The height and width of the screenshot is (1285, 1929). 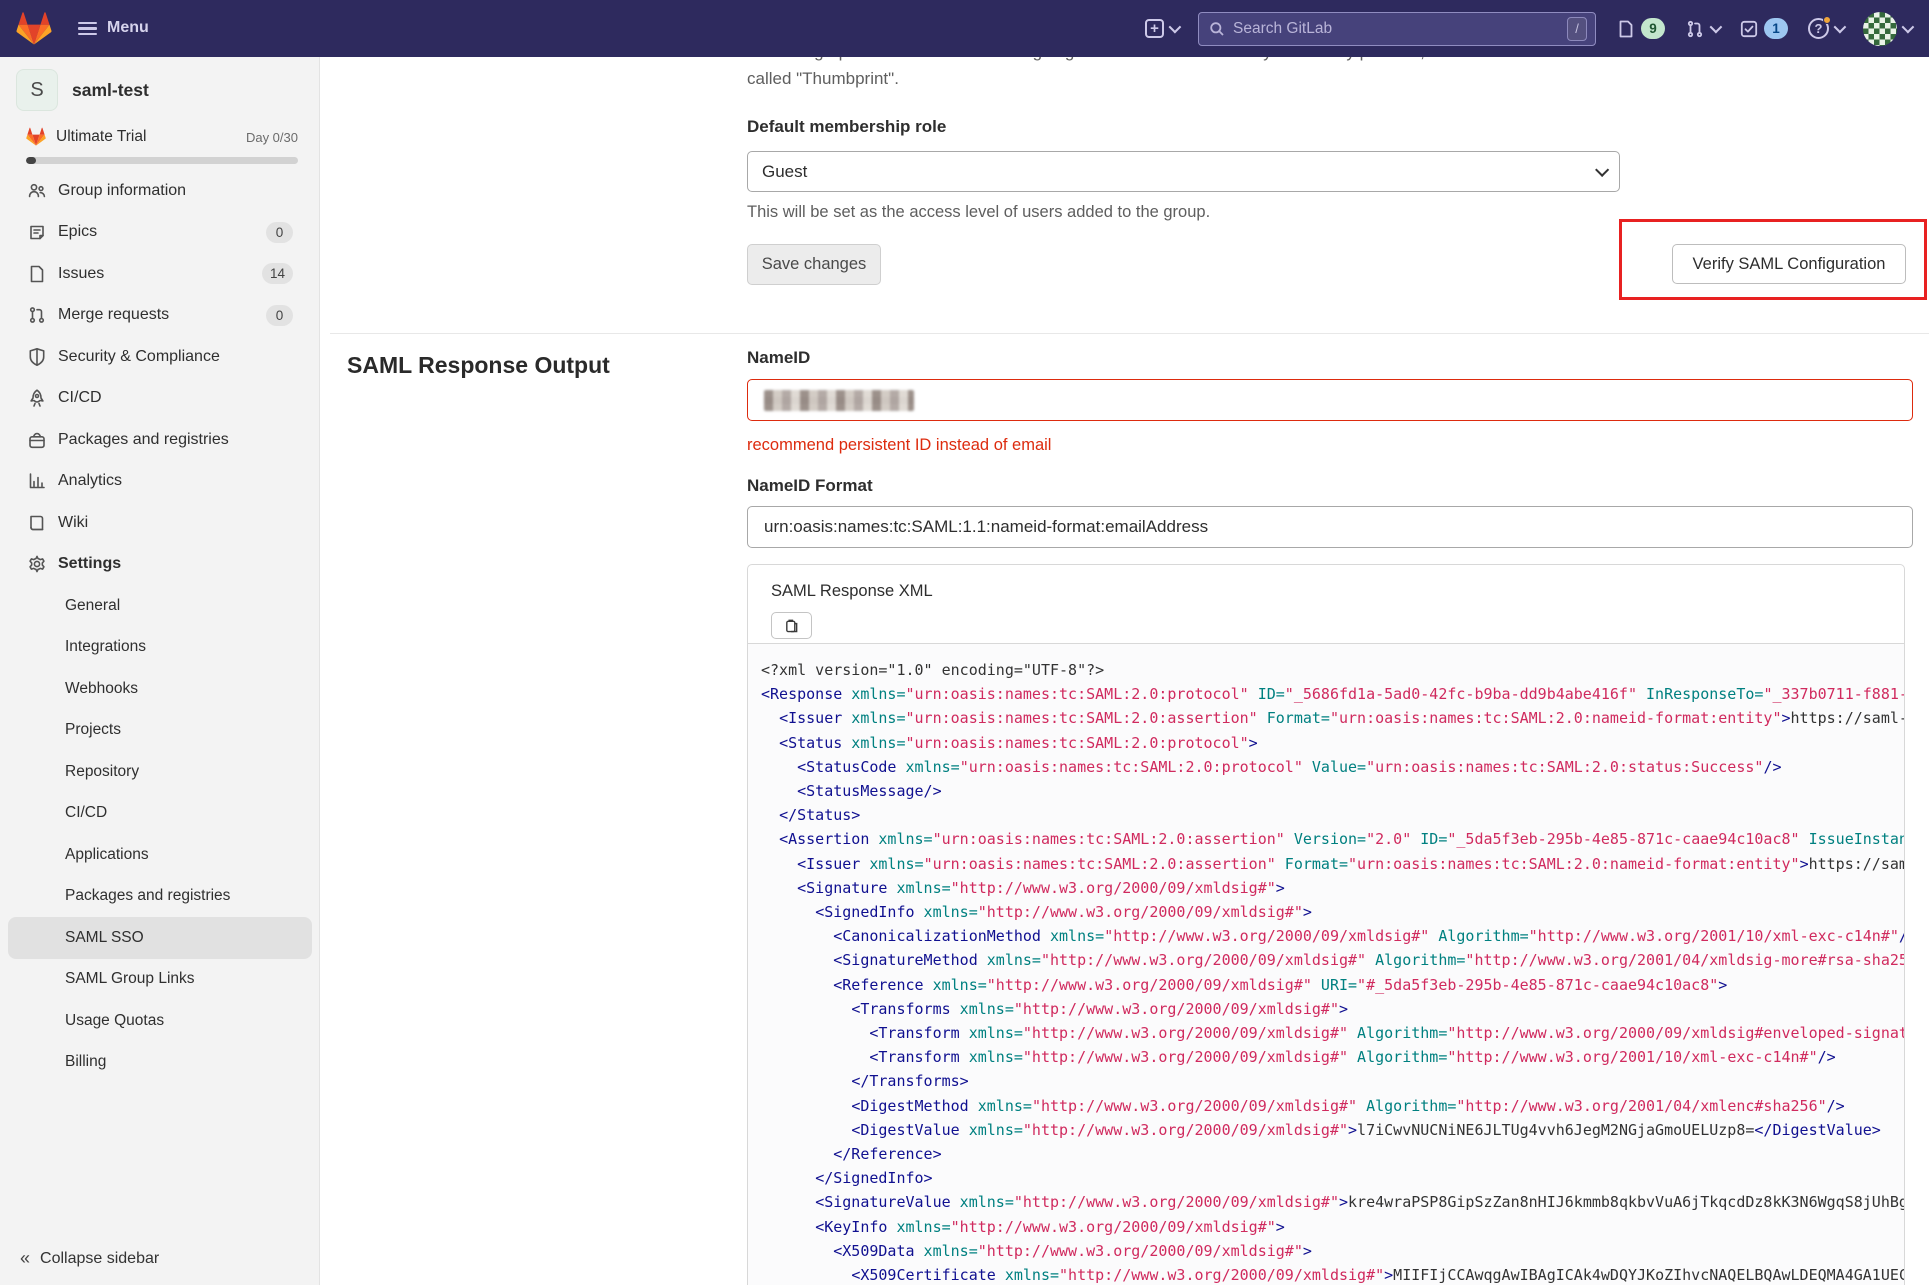 I want to click on sidebar-item-label: Group information, so click(x=122, y=190).